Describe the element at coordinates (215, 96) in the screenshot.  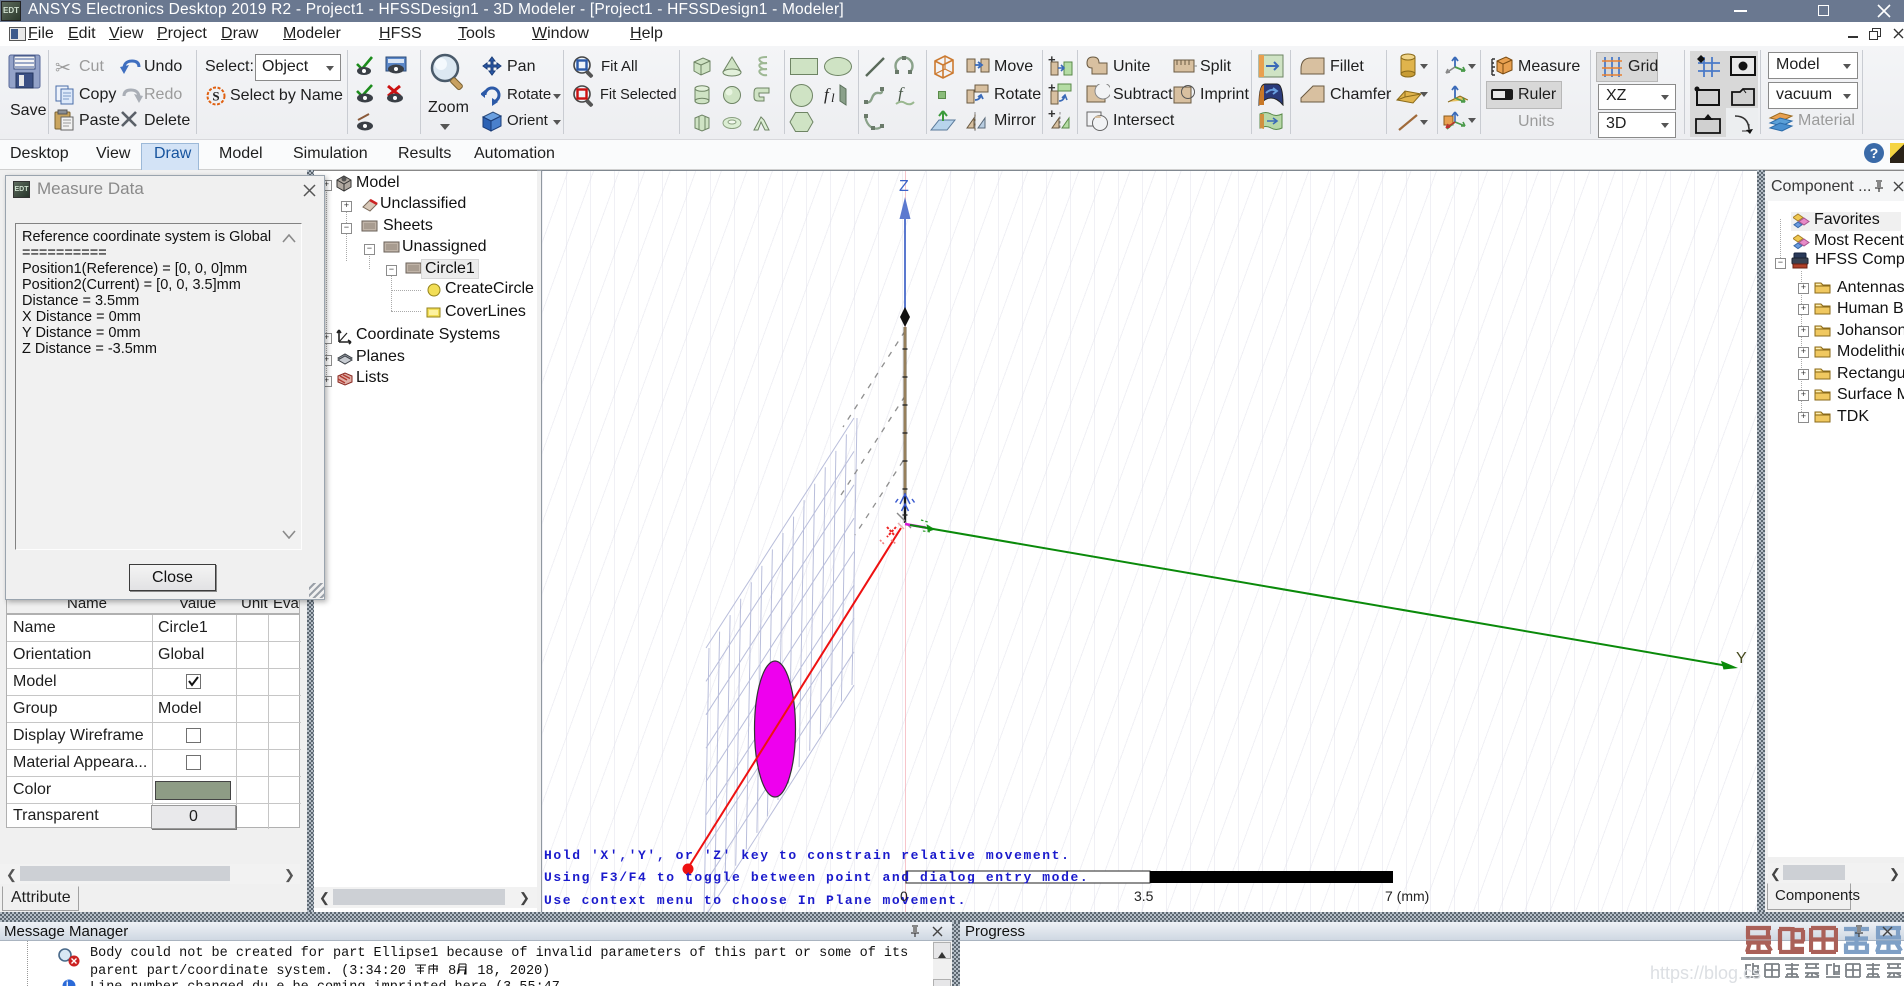
I see `svg-text: S` at that location.